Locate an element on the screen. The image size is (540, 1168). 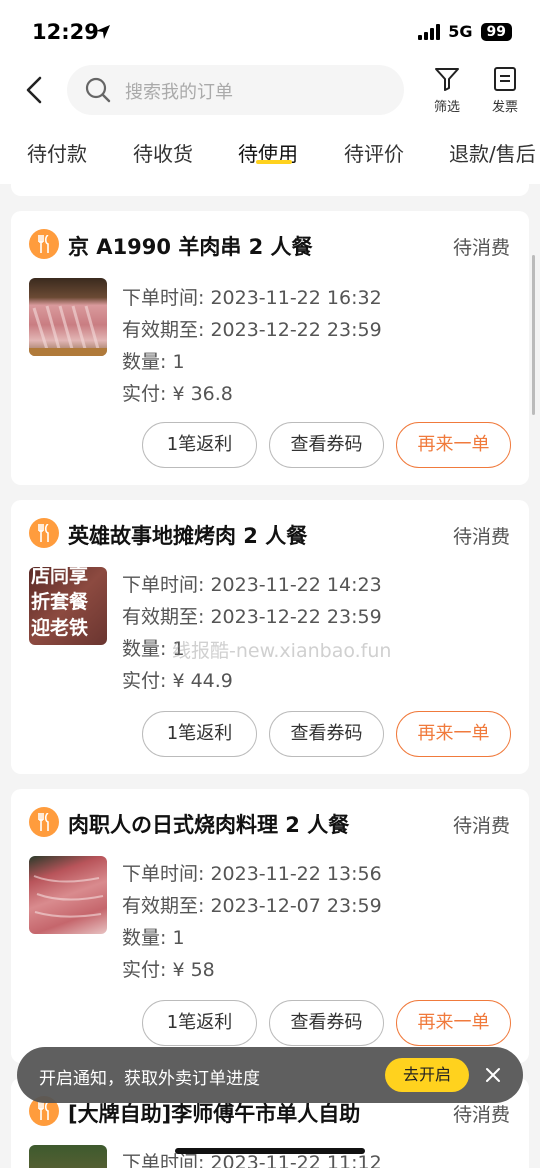
filter-button: 筛选 is located at coordinates (447, 90).